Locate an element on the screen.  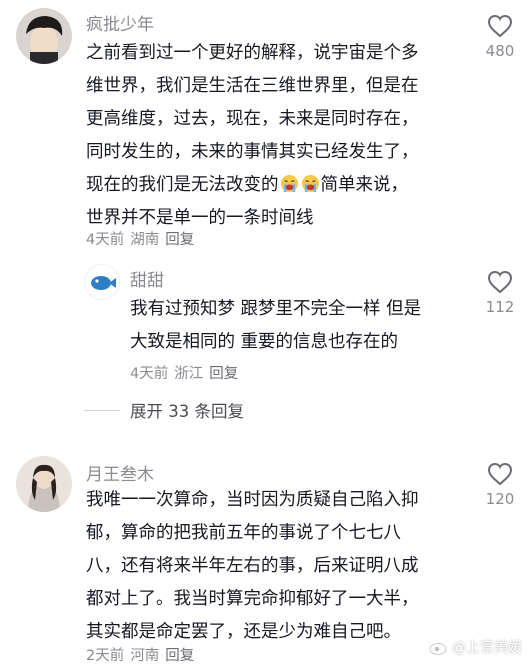
like-button: 480 is located at coordinates (500, 37).